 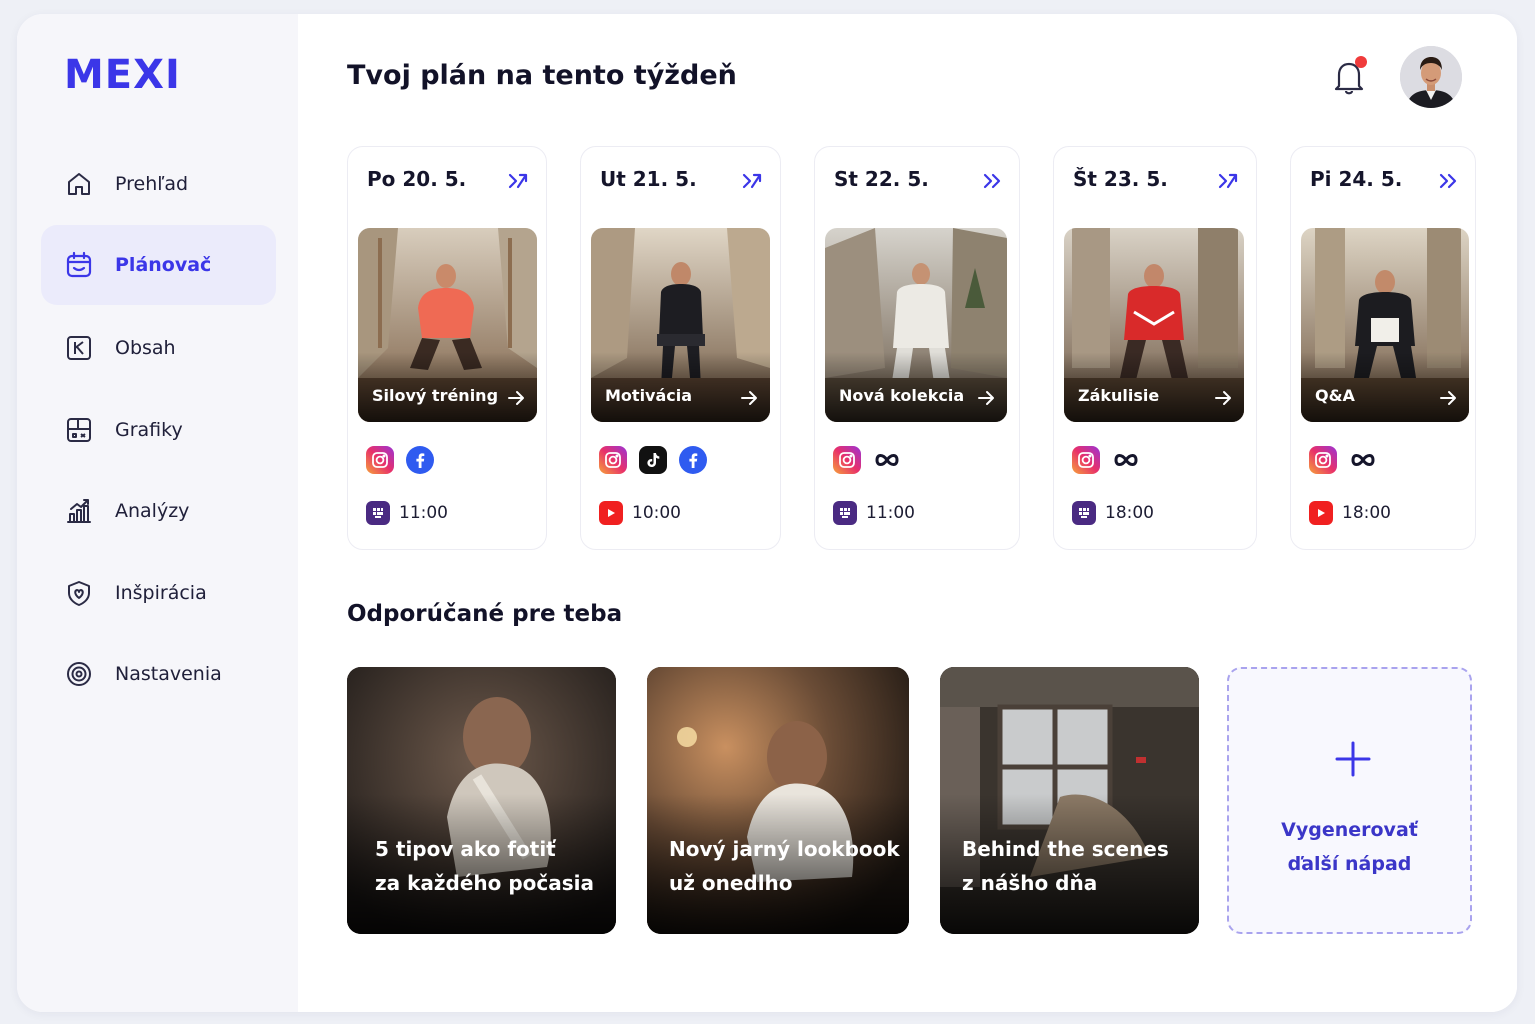 What do you see at coordinates (485, 883) in the screenshot?
I see `recommendation-line: za každého počasia` at bounding box center [485, 883].